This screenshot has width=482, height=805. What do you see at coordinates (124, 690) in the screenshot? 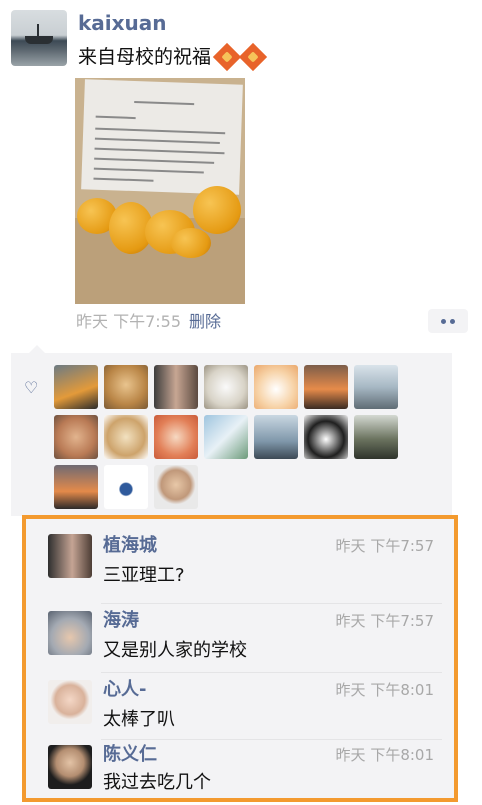
I see `commenter-name: 心人-` at bounding box center [124, 690].